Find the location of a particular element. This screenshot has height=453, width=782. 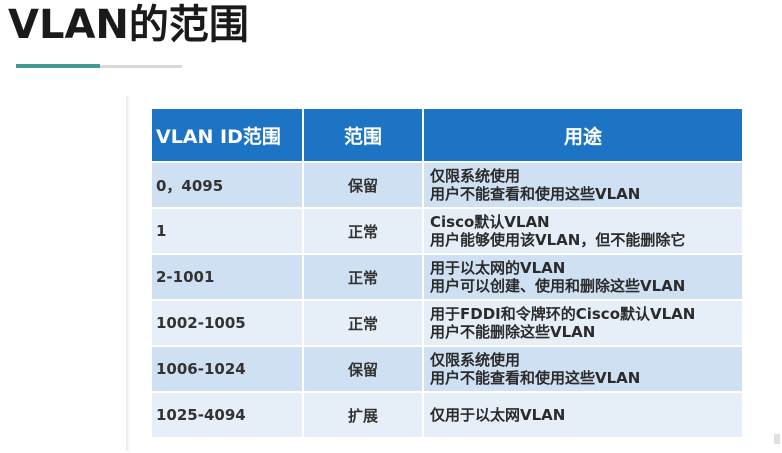

title-underline is located at coordinates (141, 66).